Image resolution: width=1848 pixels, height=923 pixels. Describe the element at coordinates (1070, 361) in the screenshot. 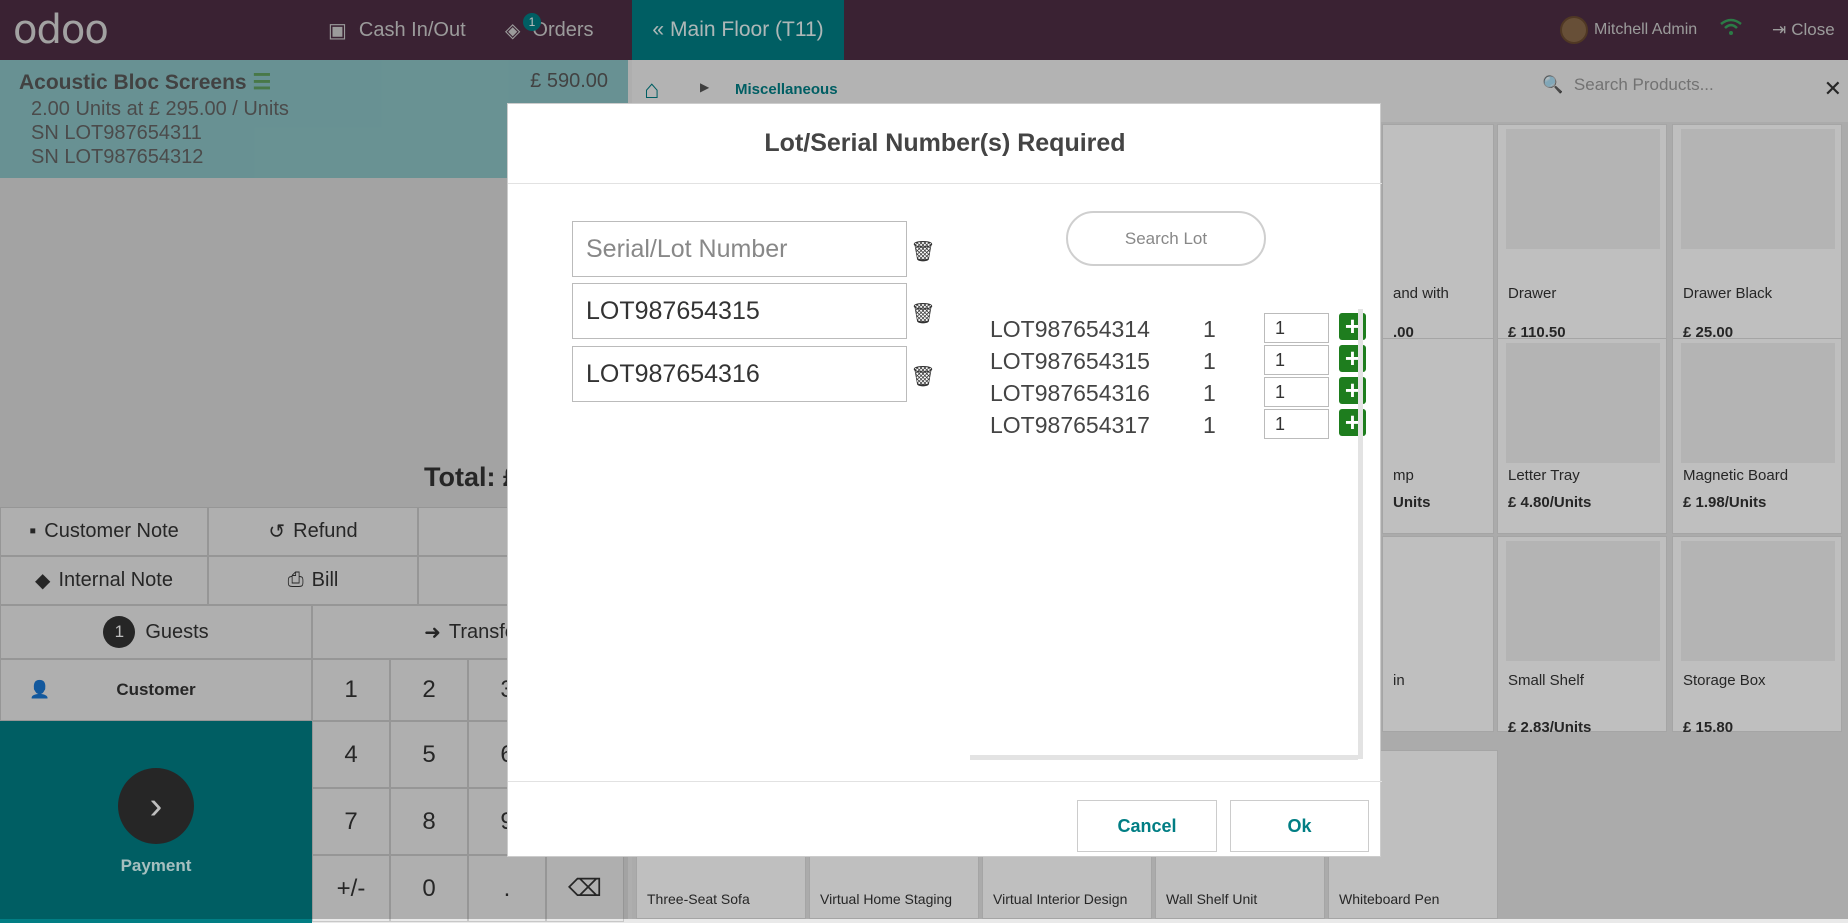

I see `lot-name: LOT987654315` at that location.